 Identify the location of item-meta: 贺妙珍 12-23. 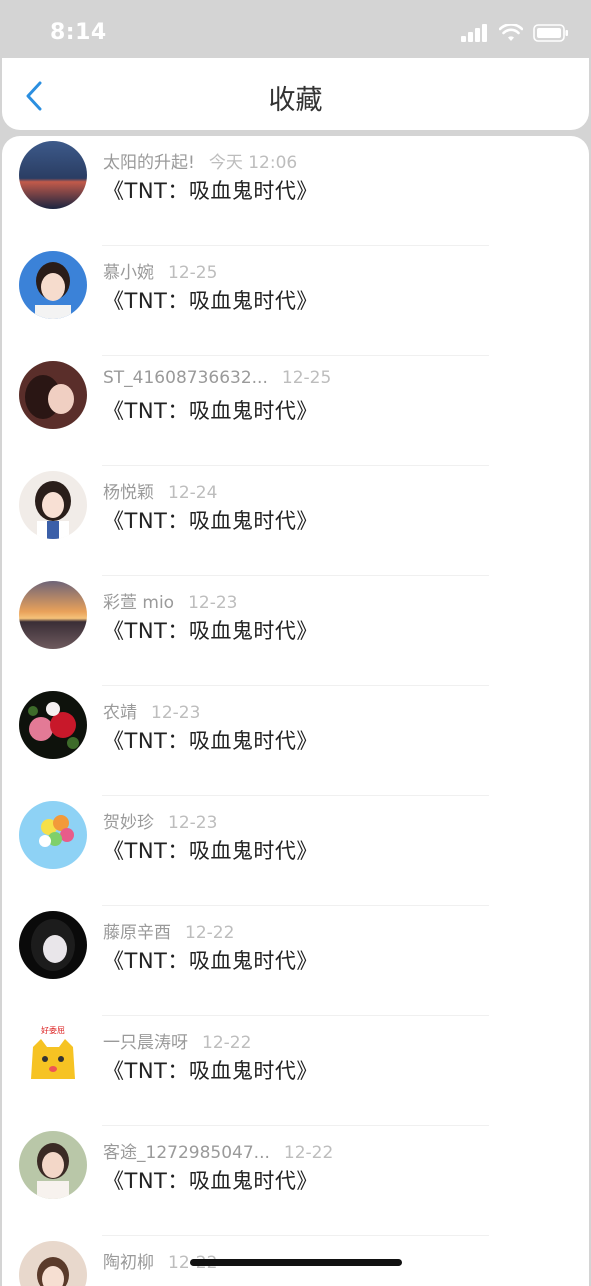
(160, 820).